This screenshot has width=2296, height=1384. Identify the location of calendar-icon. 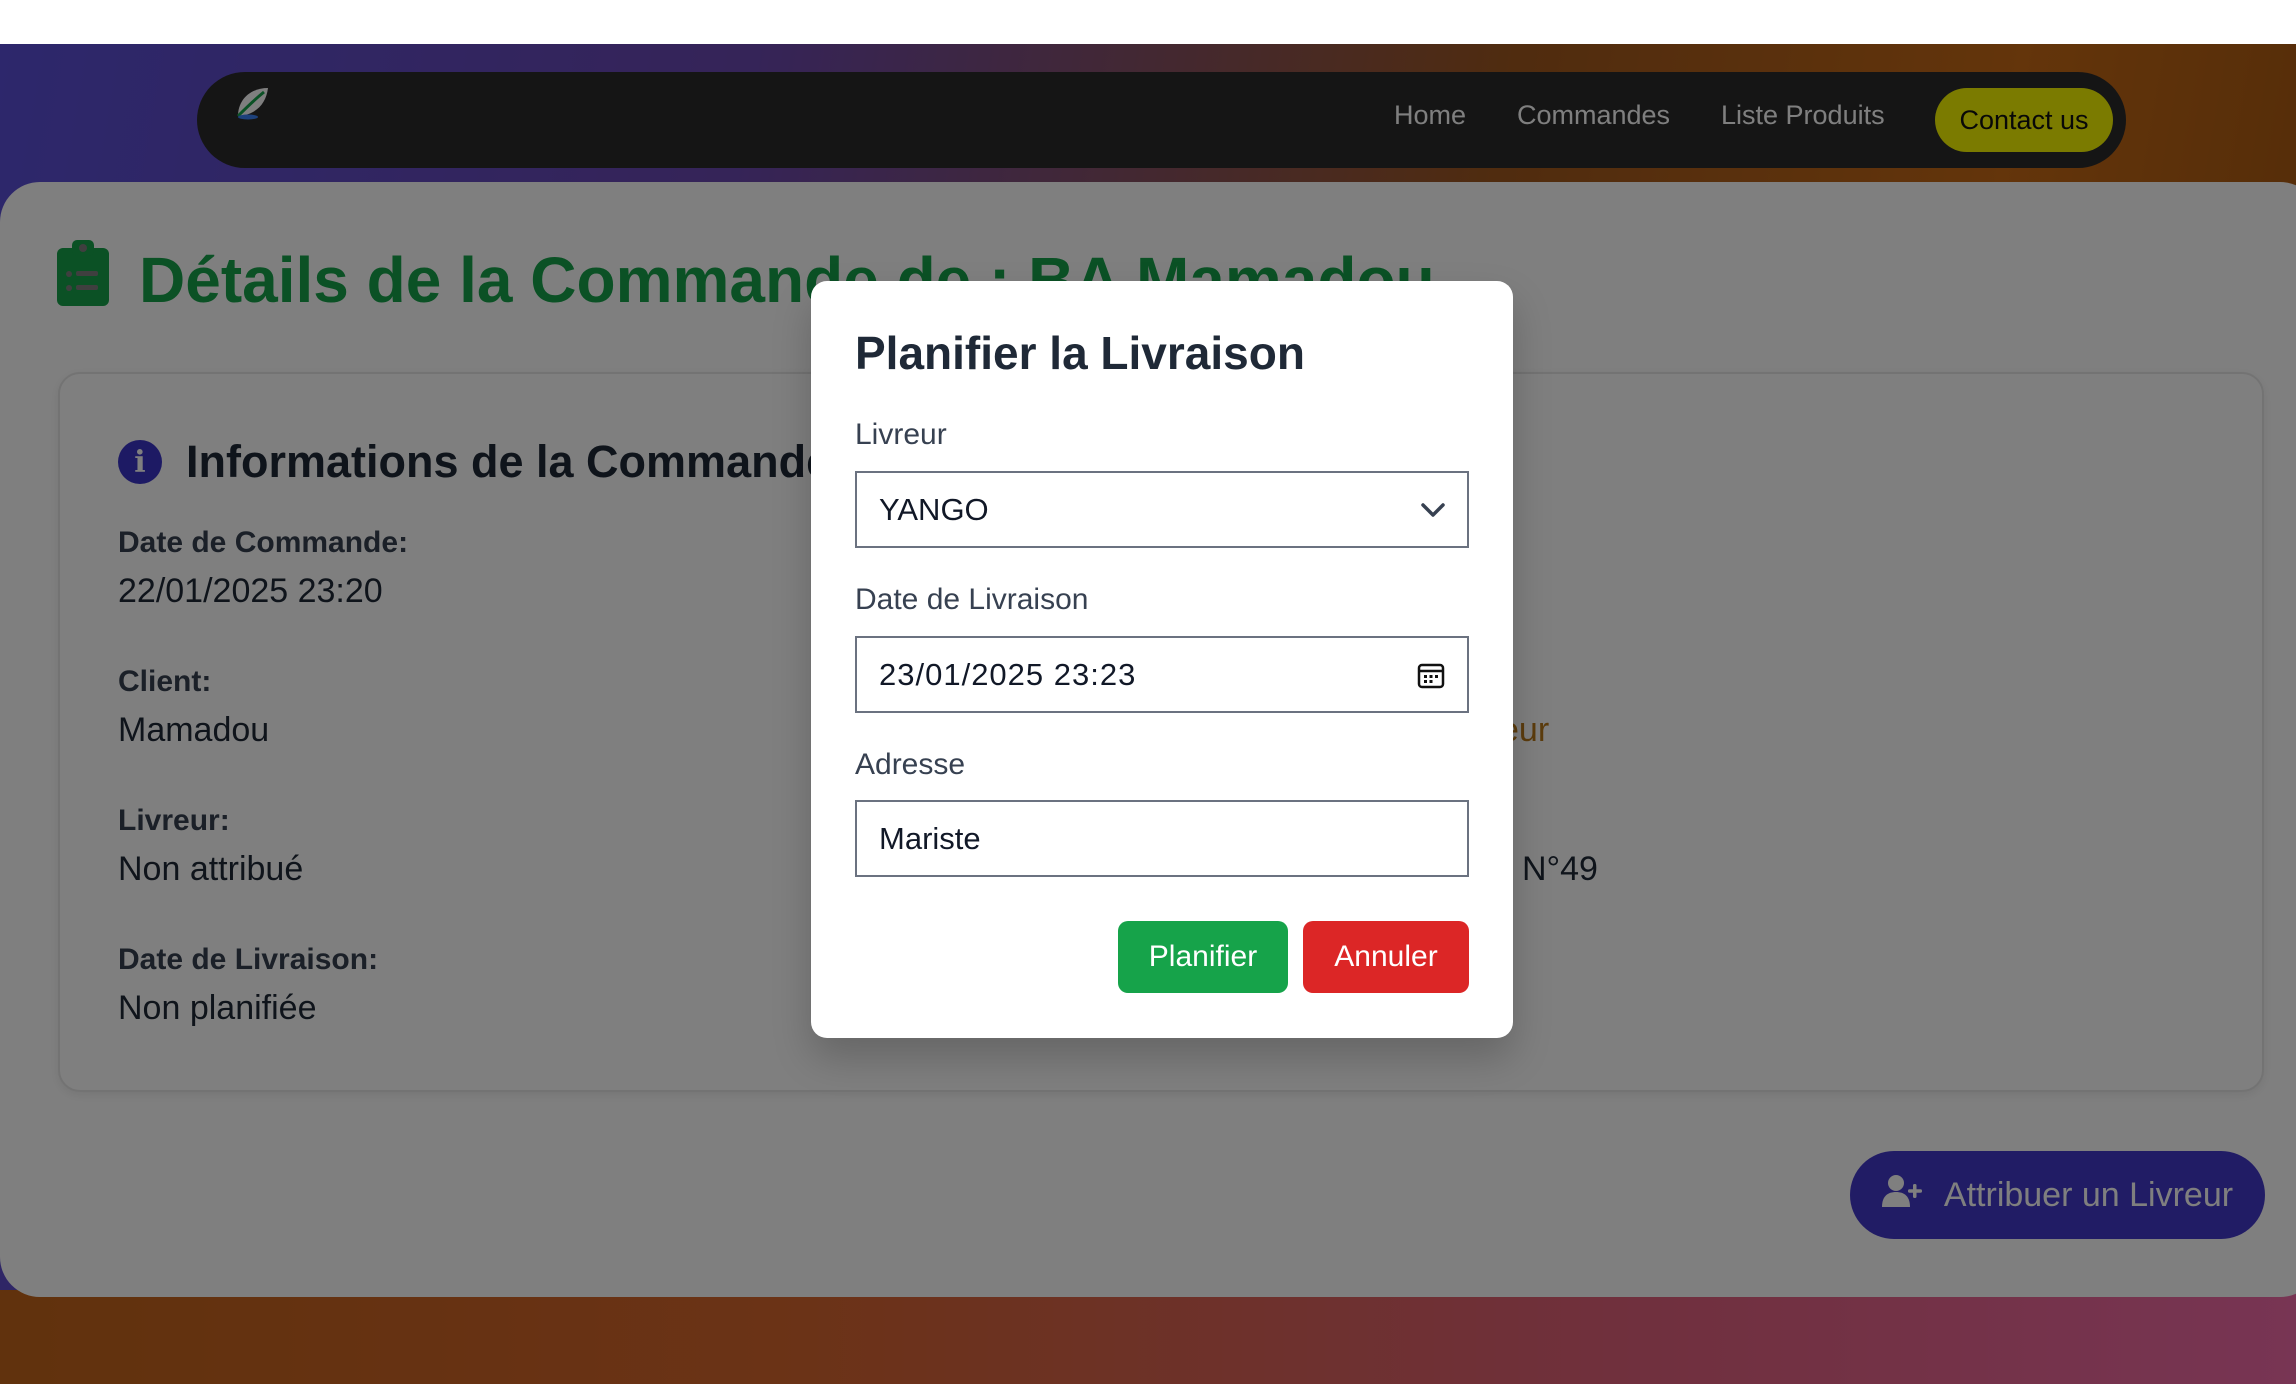
(1431, 675).